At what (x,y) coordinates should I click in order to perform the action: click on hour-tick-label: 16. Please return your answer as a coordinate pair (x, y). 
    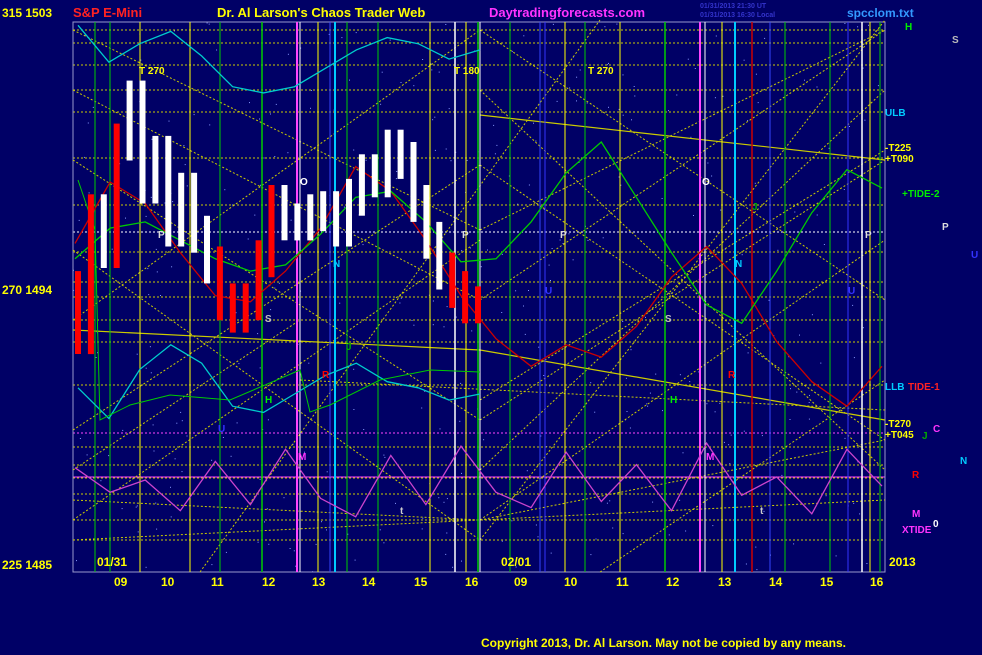
    Looking at the image, I should click on (877, 582).